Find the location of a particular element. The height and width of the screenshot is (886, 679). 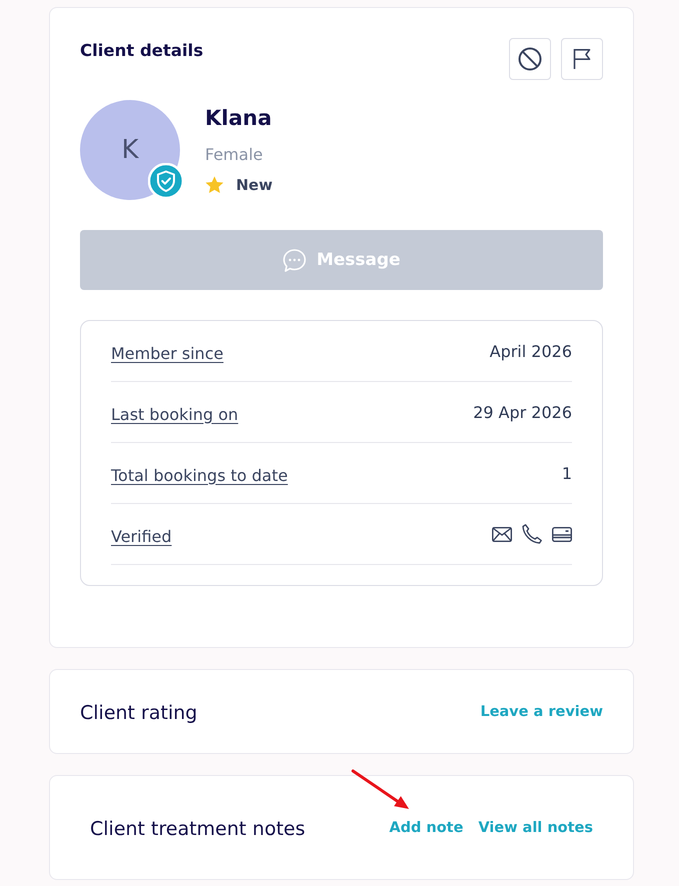

block-icon is located at coordinates (530, 59).